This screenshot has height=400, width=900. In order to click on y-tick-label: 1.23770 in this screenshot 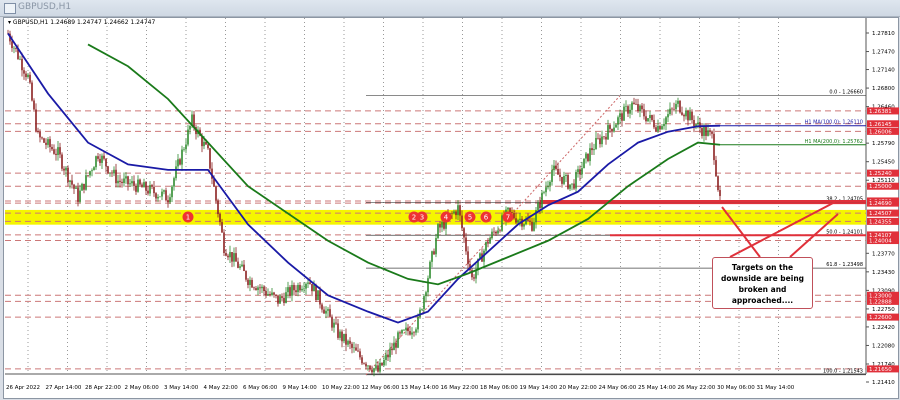, I will do `click(883, 254)`.